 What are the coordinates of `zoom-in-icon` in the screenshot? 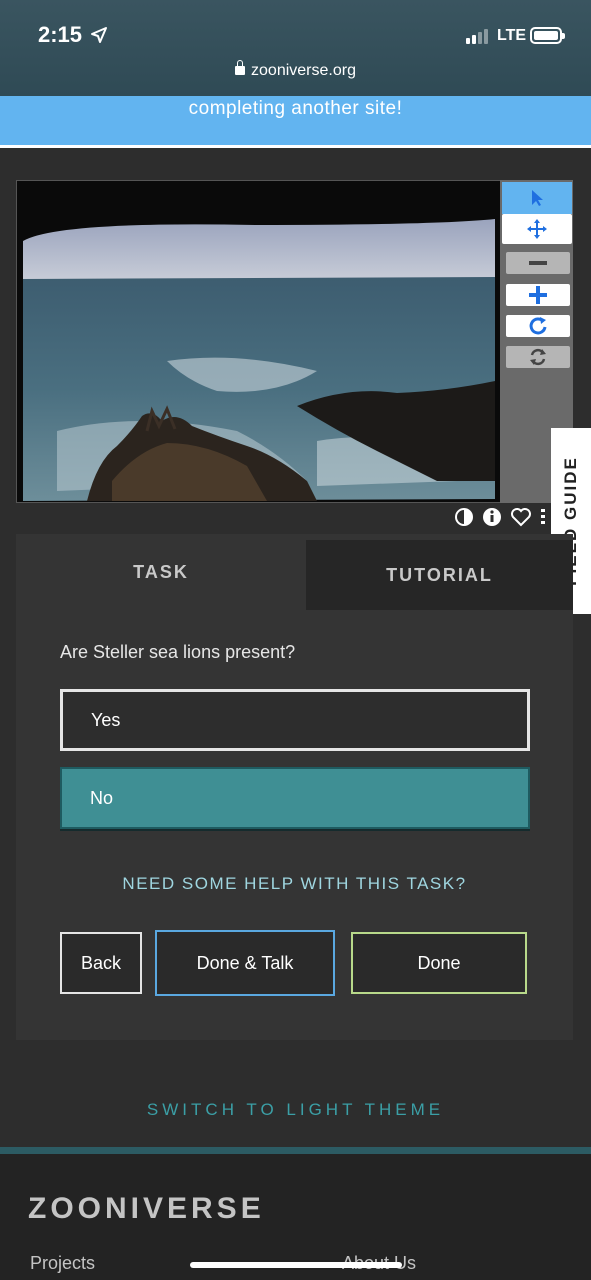 It's located at (538, 295).